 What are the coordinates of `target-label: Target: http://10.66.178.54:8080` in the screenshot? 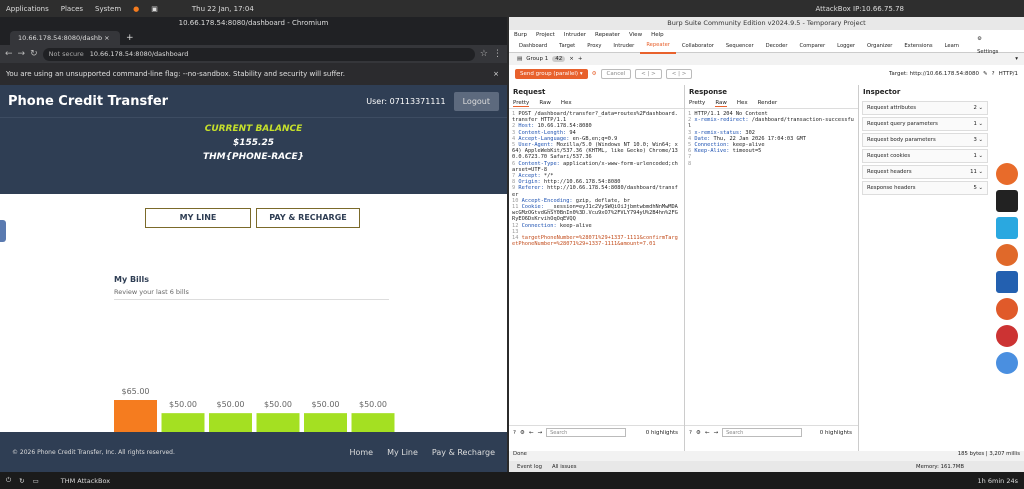 It's located at (934, 74).